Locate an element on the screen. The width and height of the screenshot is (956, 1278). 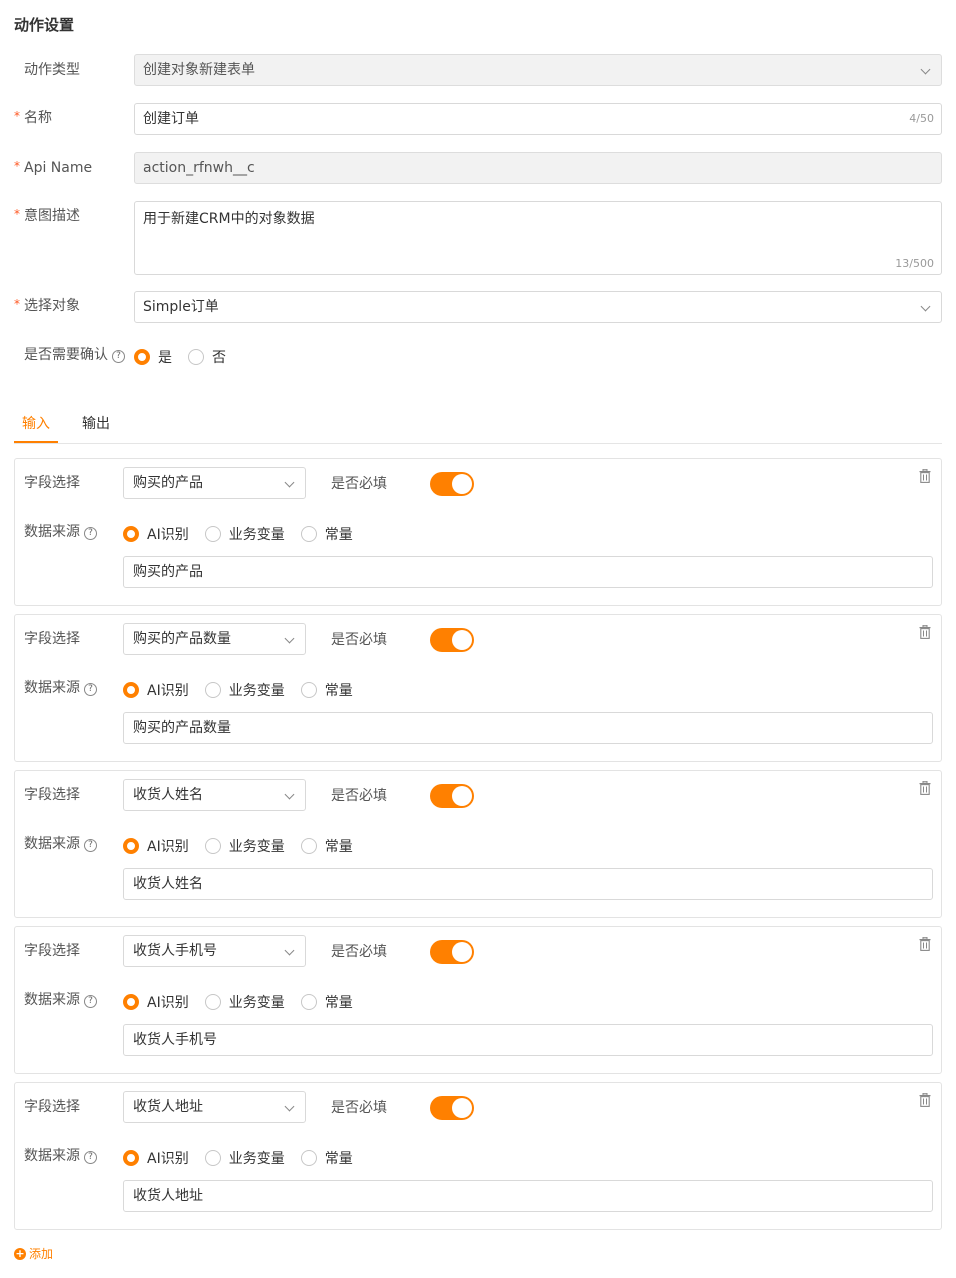
api-name-input: action_rfnwh__c is located at coordinates (538, 168).